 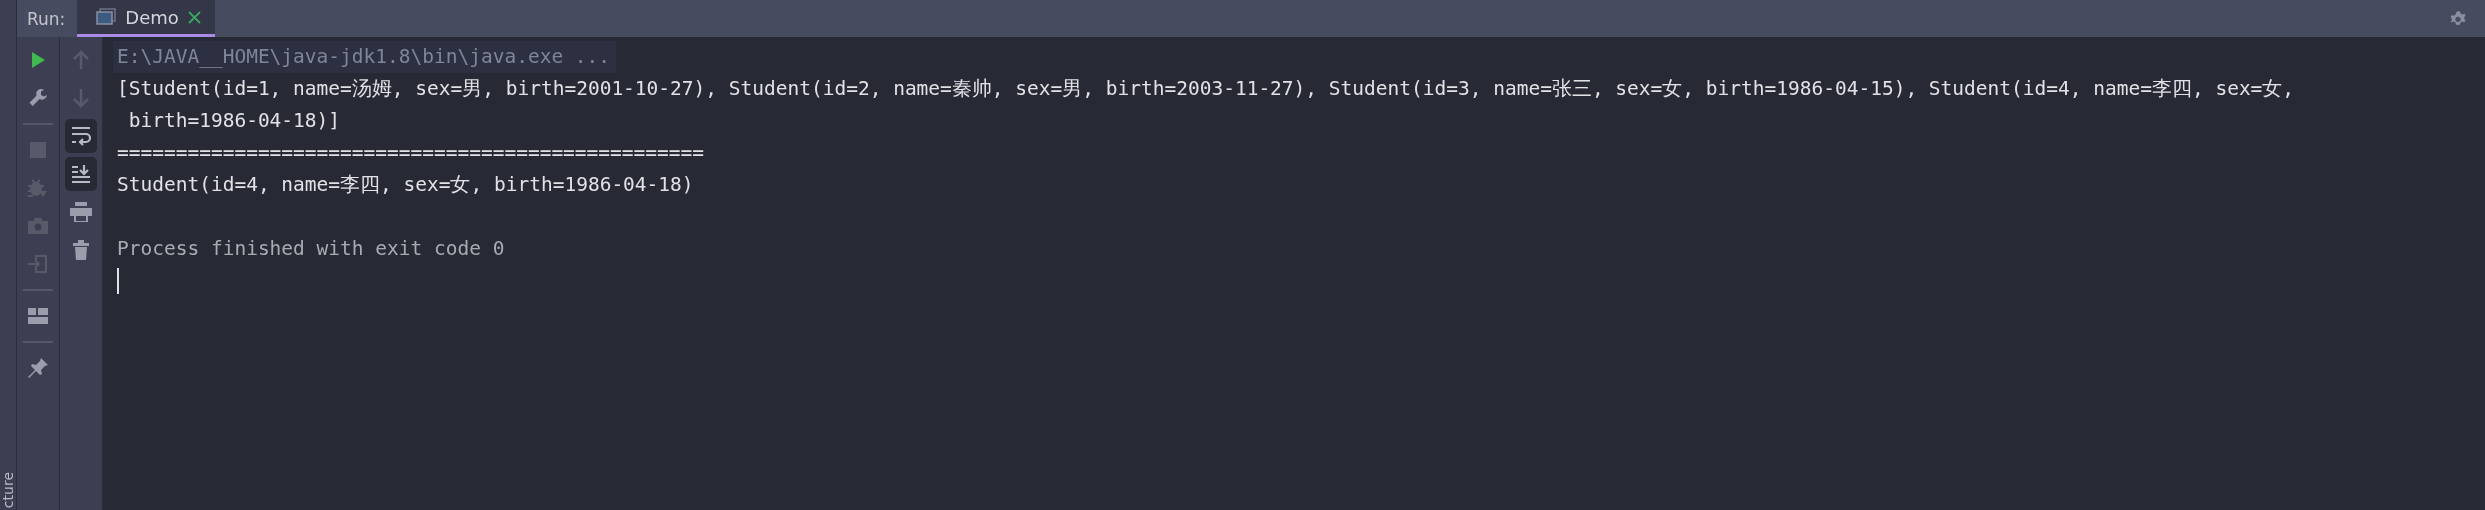 What do you see at coordinates (152, 17) in the screenshot?
I see `tab-label: Demo` at bounding box center [152, 17].